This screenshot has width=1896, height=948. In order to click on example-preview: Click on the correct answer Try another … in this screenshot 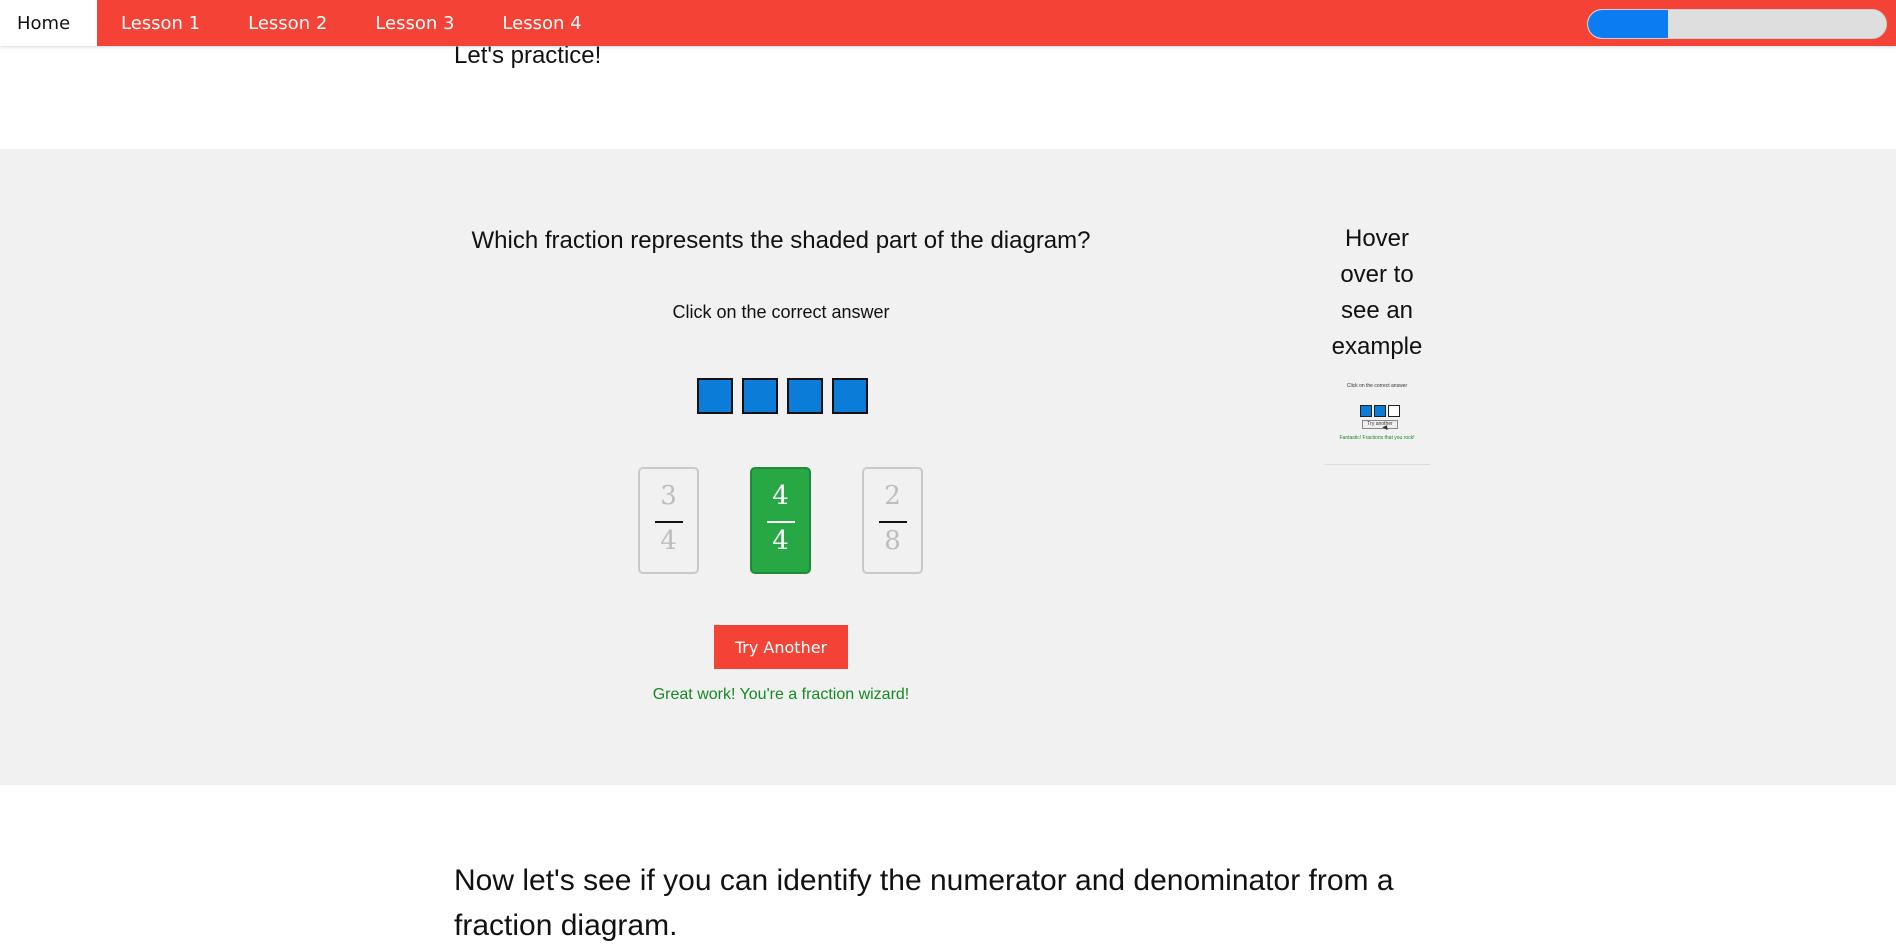, I will do `click(1377, 423)`.